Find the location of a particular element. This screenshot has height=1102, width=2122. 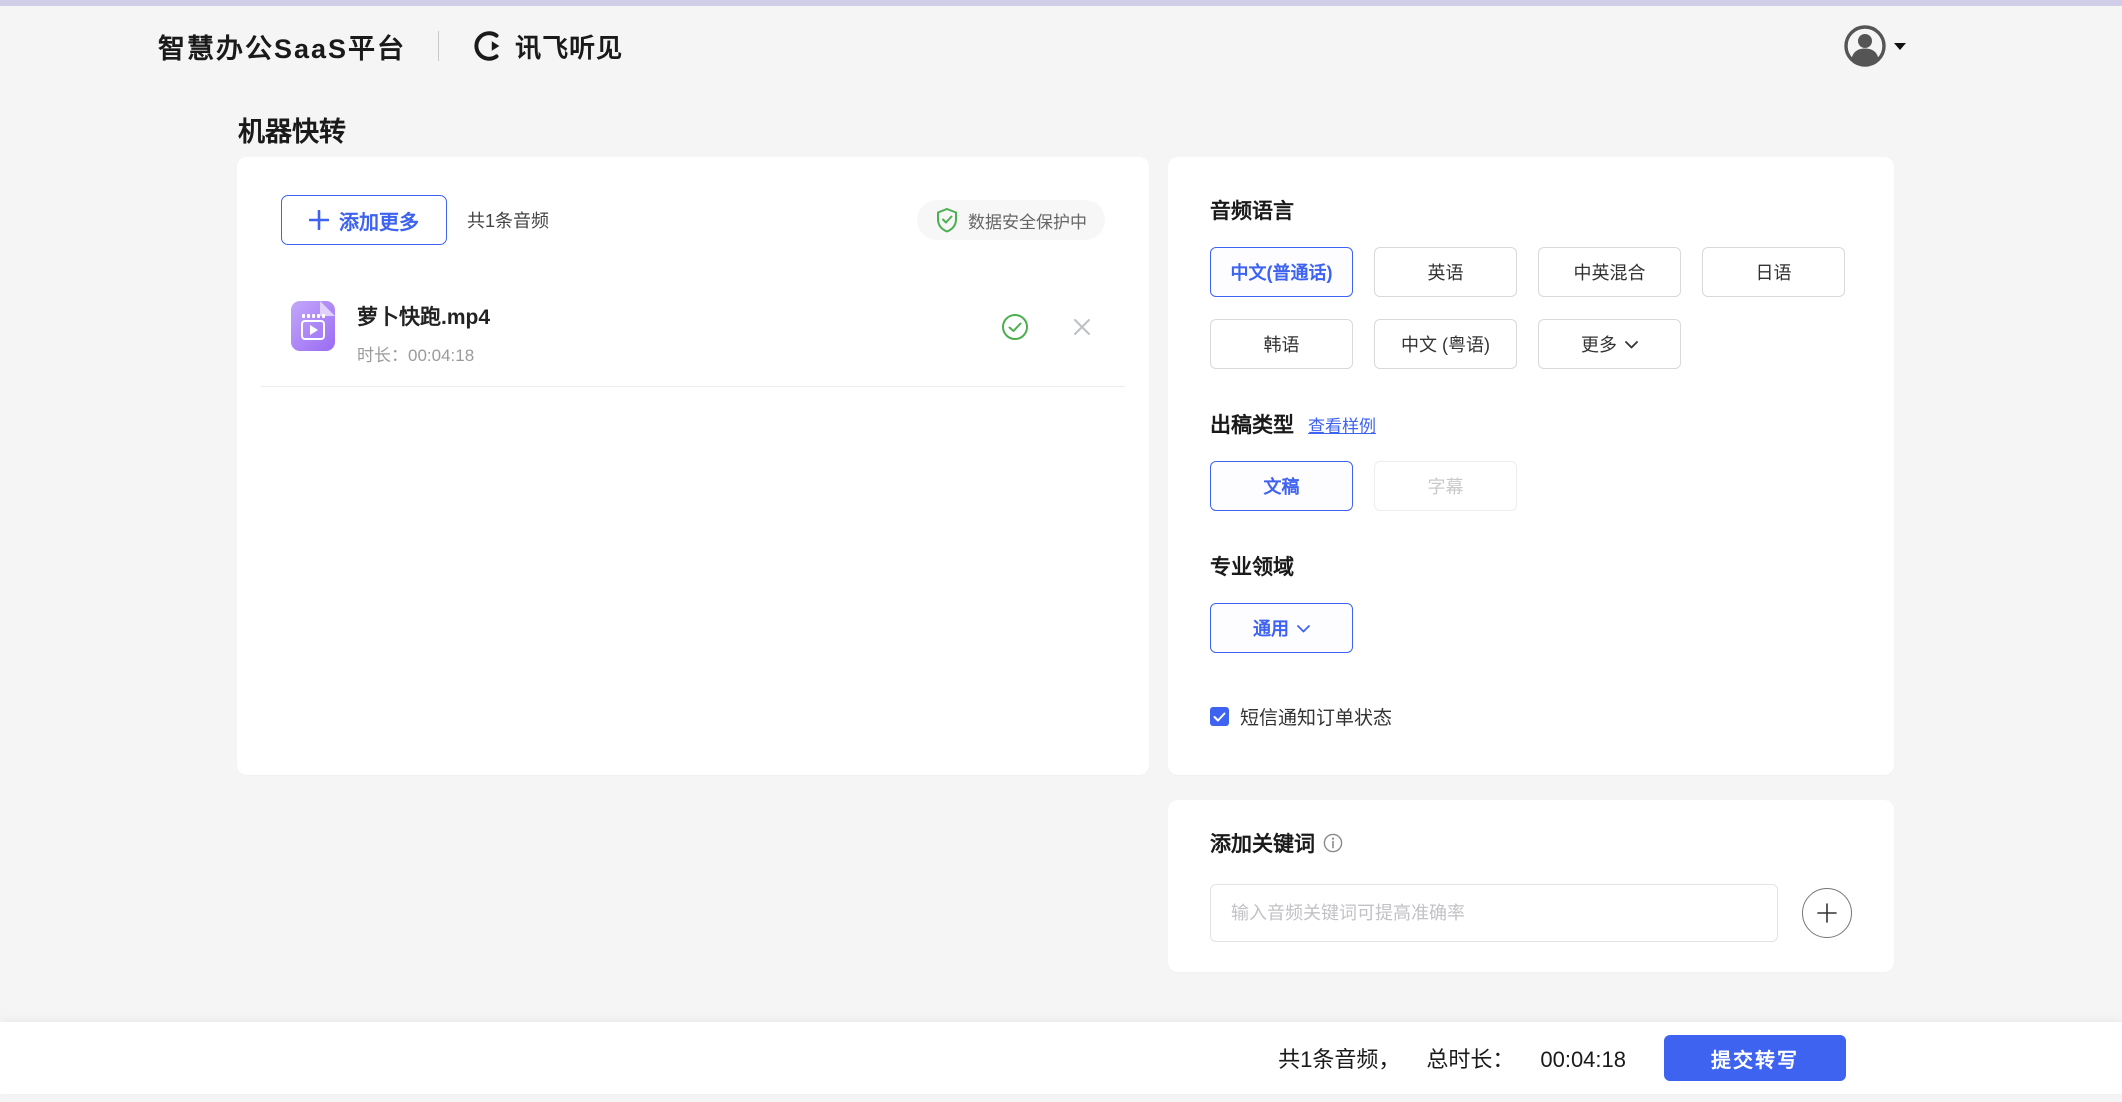

check-circle-icon is located at coordinates (1015, 327).